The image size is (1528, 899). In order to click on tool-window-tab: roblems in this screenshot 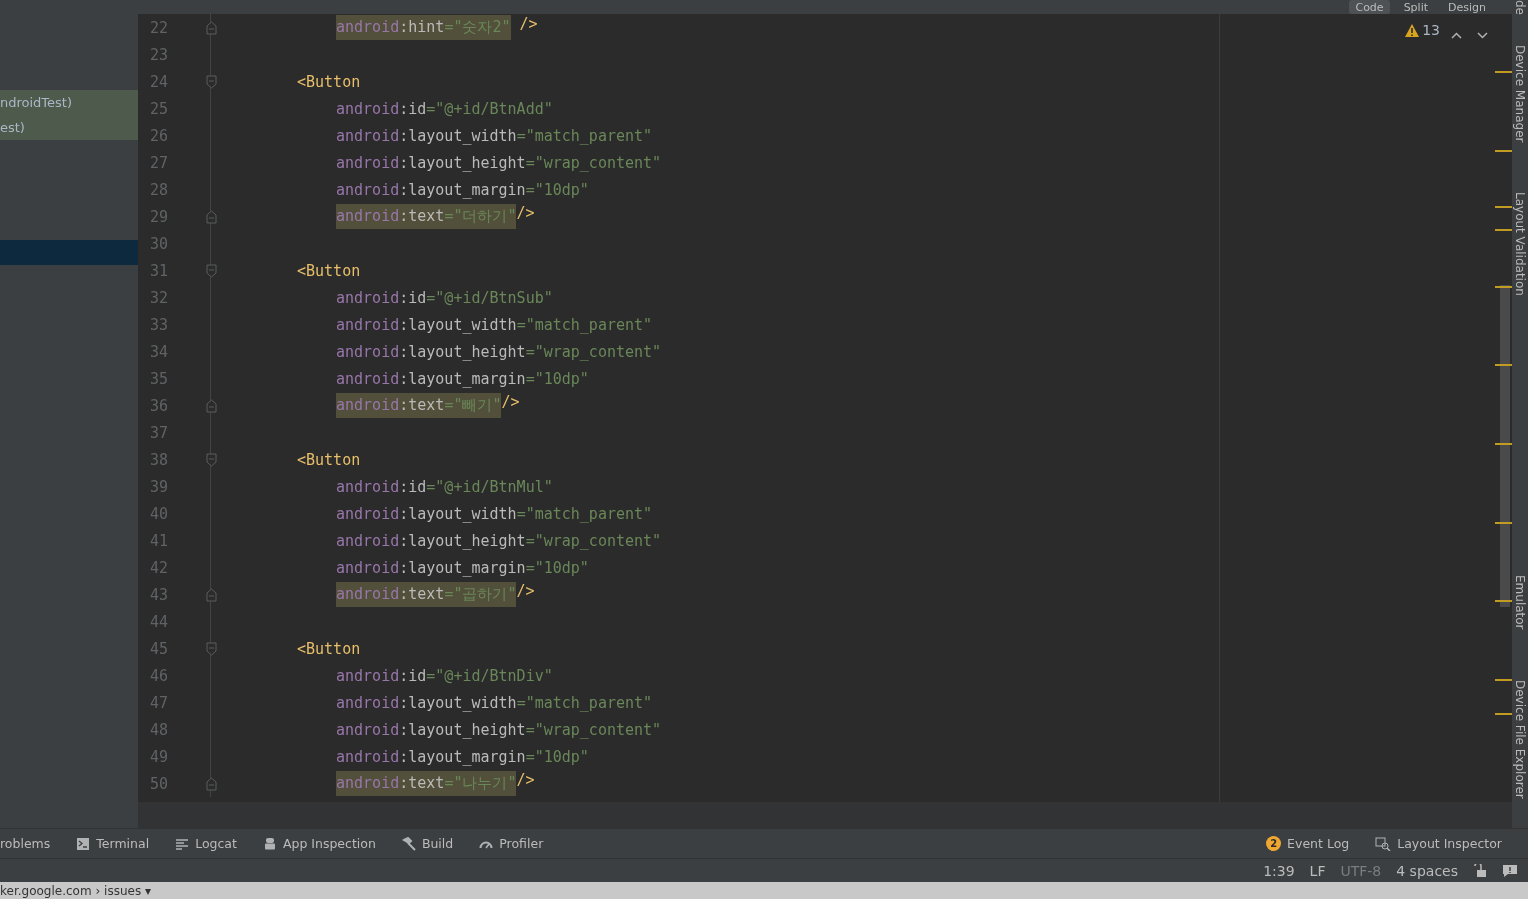, I will do `click(25, 844)`.